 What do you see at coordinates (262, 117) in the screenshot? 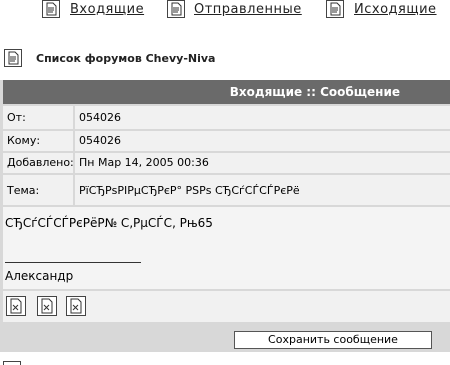
I see `from-value: 054026` at bounding box center [262, 117].